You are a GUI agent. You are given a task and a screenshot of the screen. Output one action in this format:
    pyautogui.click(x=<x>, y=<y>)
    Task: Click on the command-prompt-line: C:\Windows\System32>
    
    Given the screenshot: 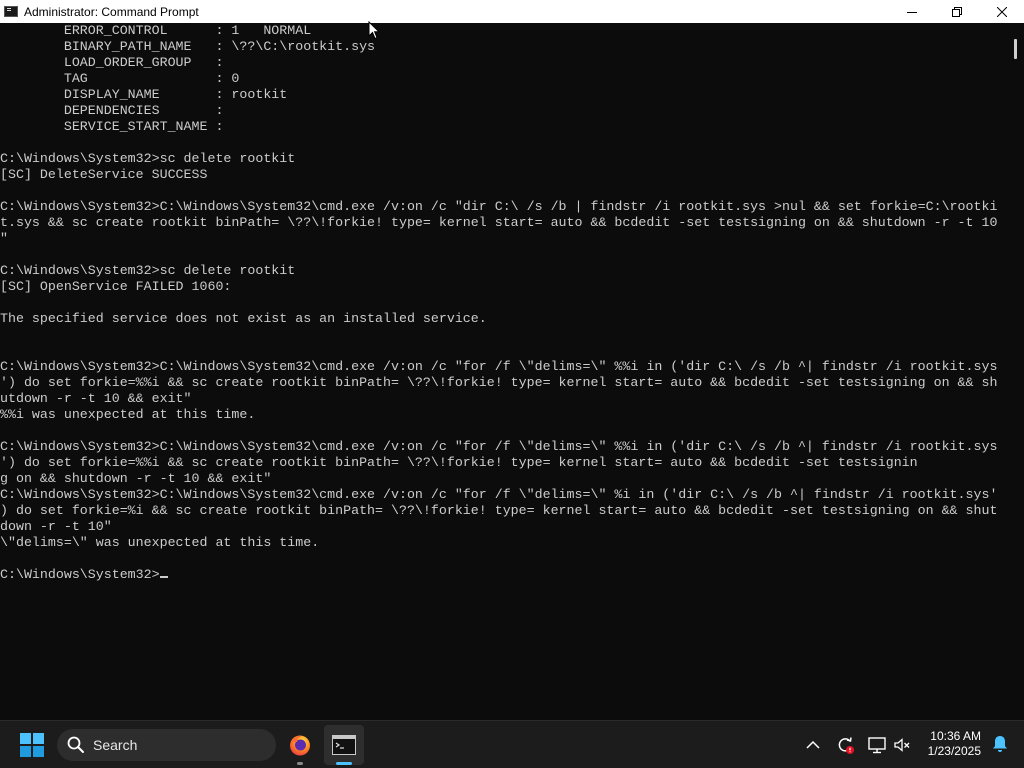 What is the action you would take?
    pyautogui.click(x=80, y=574)
    